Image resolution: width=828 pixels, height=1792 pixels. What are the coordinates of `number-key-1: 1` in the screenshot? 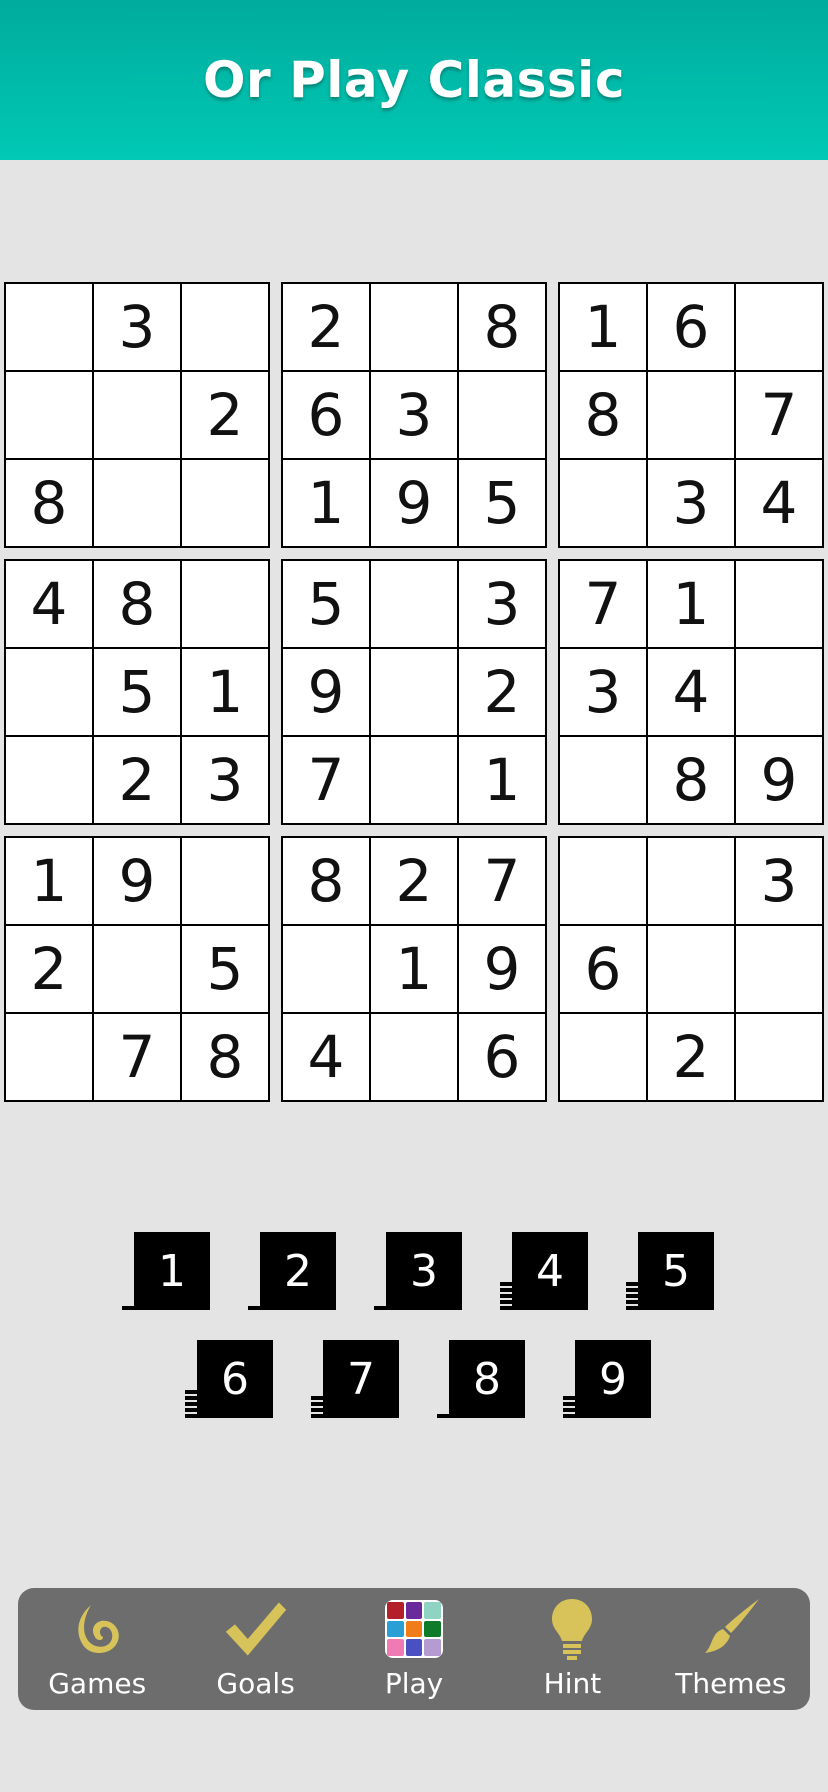 It's located at (162, 1271).